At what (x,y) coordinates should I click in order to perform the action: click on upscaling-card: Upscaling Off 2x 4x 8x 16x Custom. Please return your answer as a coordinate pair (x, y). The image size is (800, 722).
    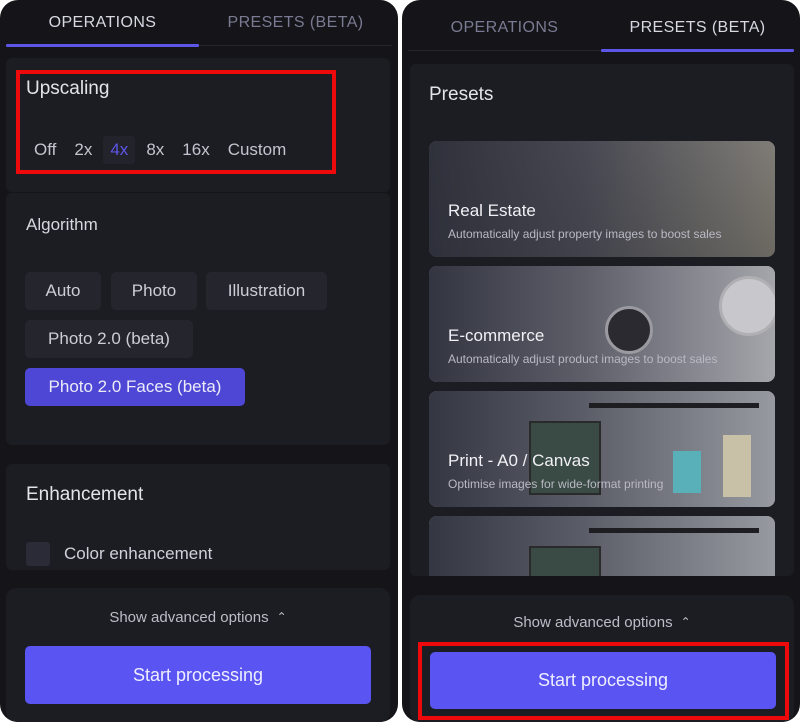
    Looking at the image, I should click on (198, 125).